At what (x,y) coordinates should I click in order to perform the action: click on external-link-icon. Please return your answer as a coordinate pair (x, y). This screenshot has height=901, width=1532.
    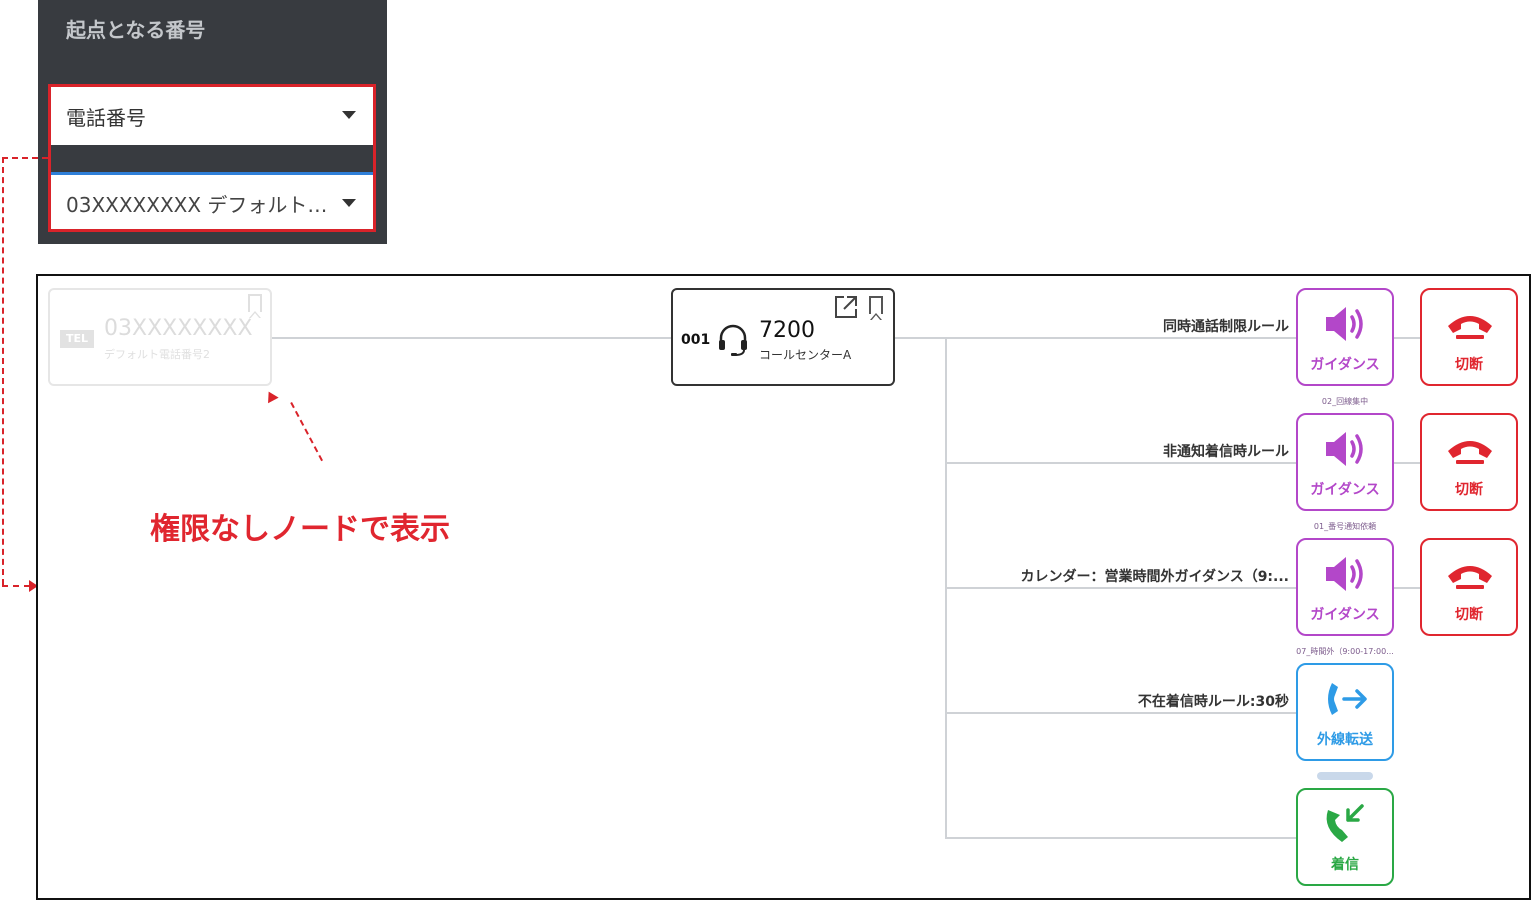
    Looking at the image, I should click on (846, 307).